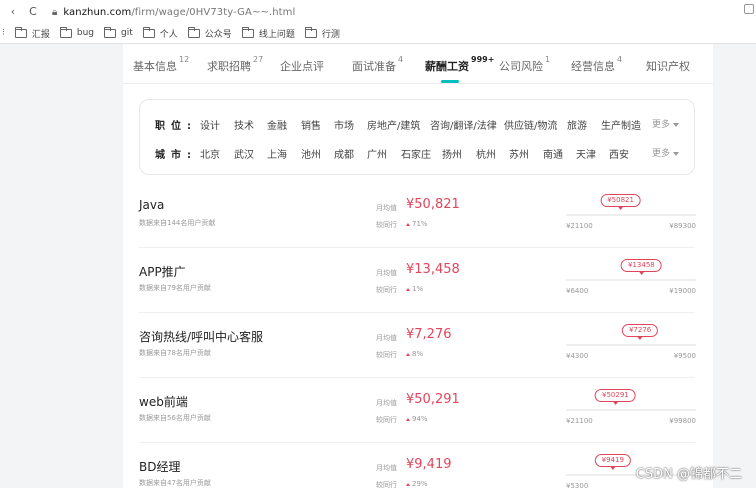 This screenshot has width=756, height=488. I want to click on salary-marker: ¥50821, so click(620, 202).